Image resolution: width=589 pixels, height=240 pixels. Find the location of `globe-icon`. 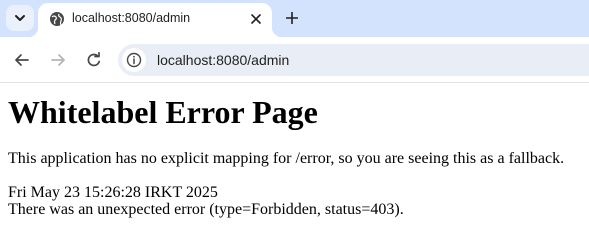

globe-icon is located at coordinates (57, 19).